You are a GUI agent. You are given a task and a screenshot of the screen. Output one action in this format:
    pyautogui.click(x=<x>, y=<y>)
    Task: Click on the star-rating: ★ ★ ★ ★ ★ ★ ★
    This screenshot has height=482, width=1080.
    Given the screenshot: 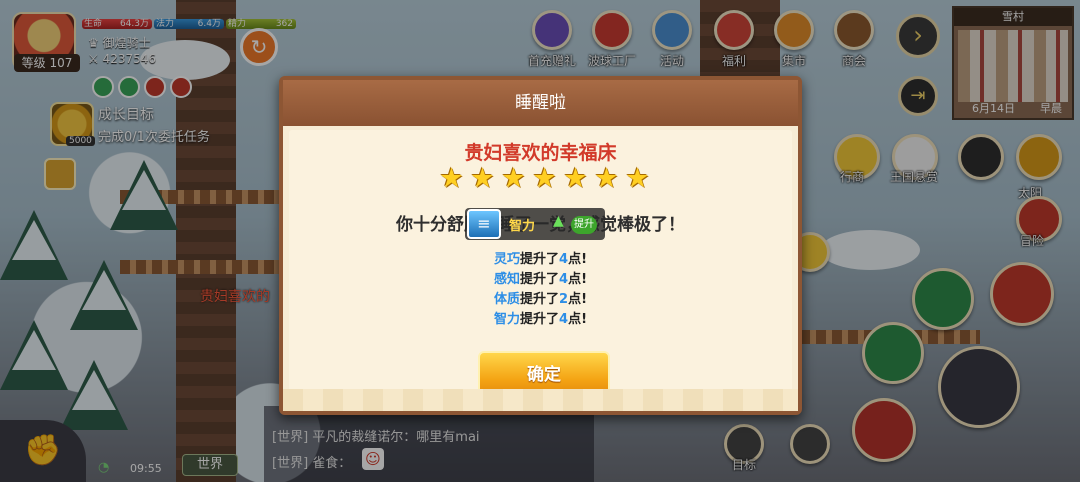 What is the action you would take?
    pyautogui.click(x=544, y=179)
    